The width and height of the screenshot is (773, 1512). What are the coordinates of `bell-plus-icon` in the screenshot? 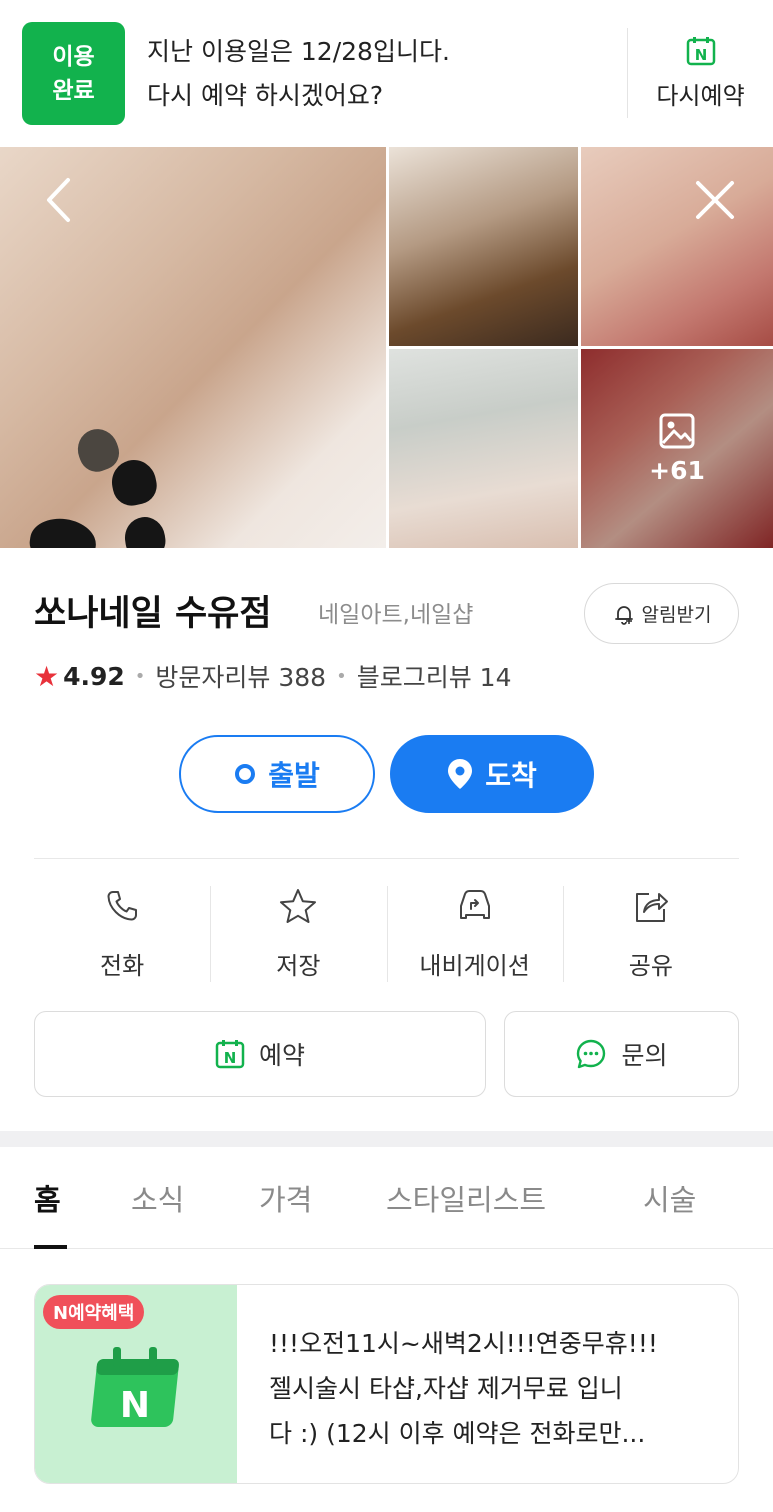 It's located at (623, 615).